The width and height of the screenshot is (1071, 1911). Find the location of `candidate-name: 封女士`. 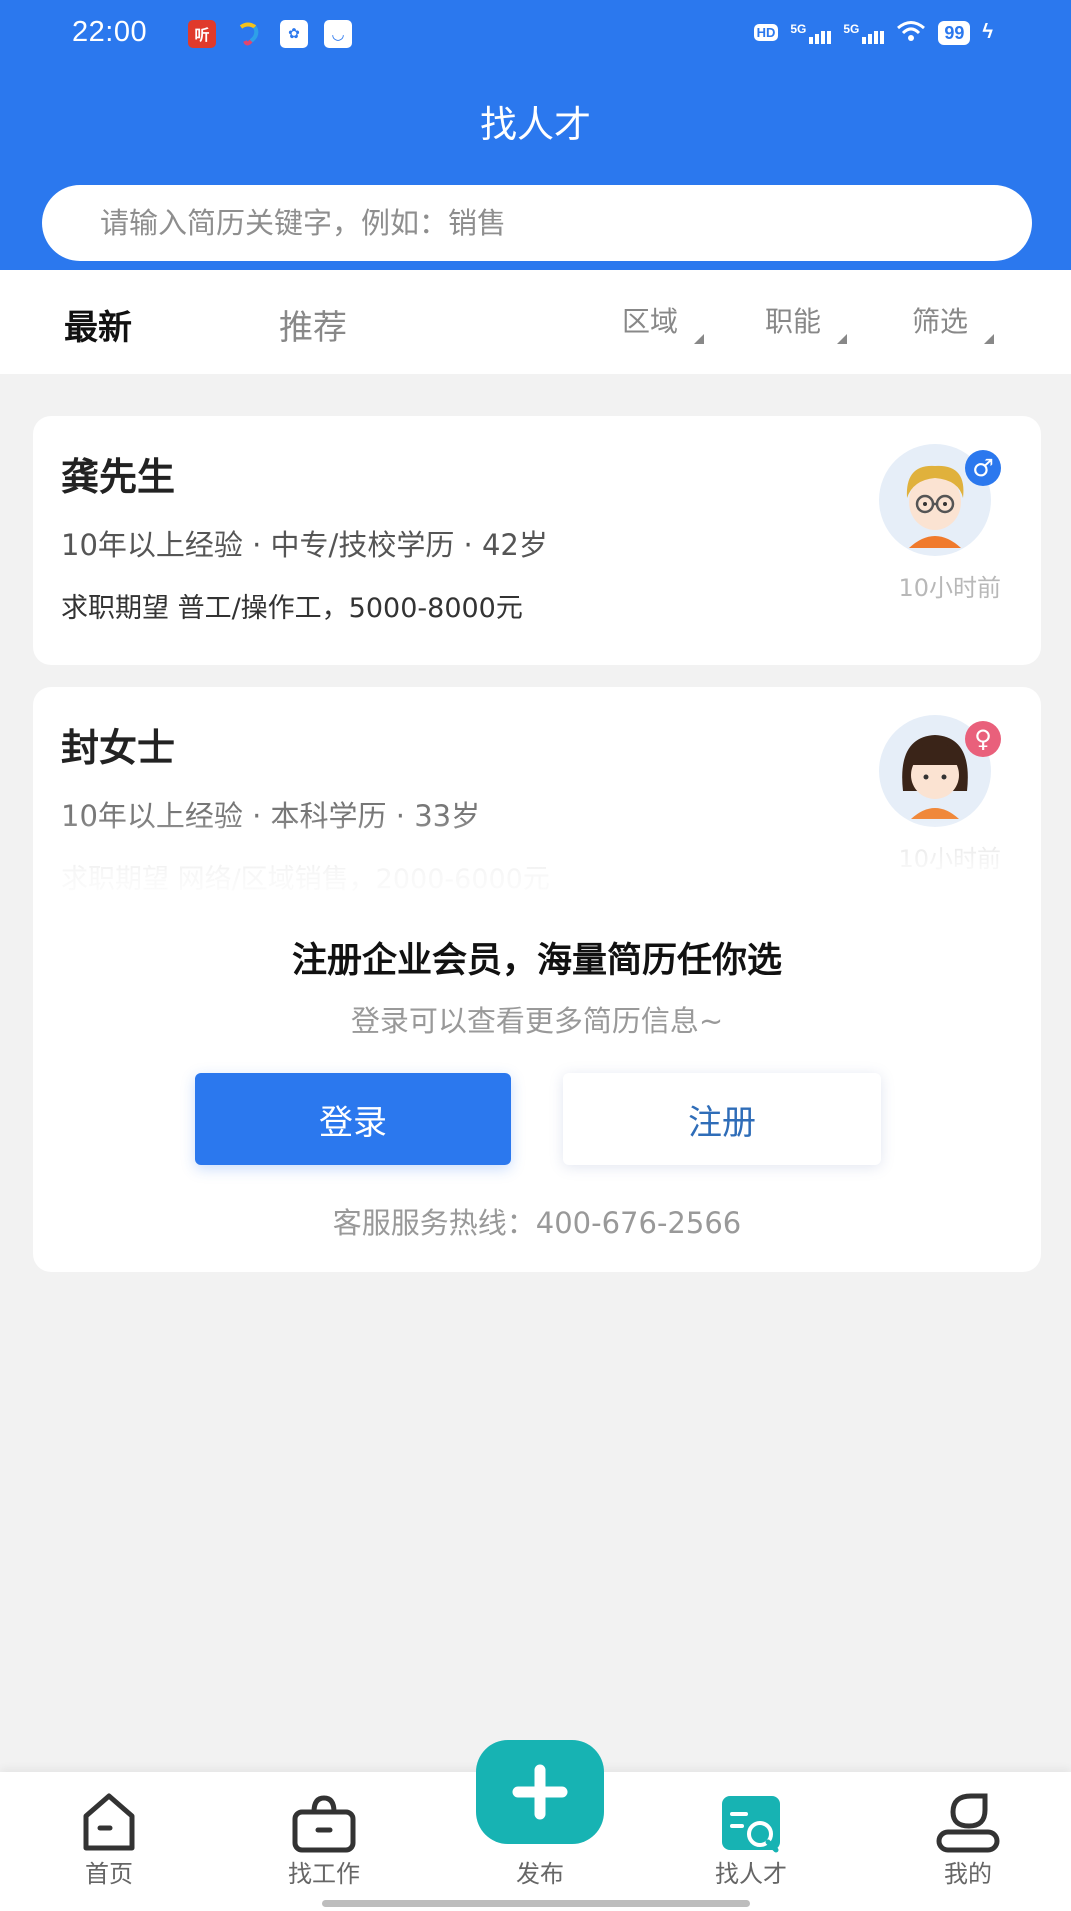

candidate-name: 封女士 is located at coordinates (118, 748).